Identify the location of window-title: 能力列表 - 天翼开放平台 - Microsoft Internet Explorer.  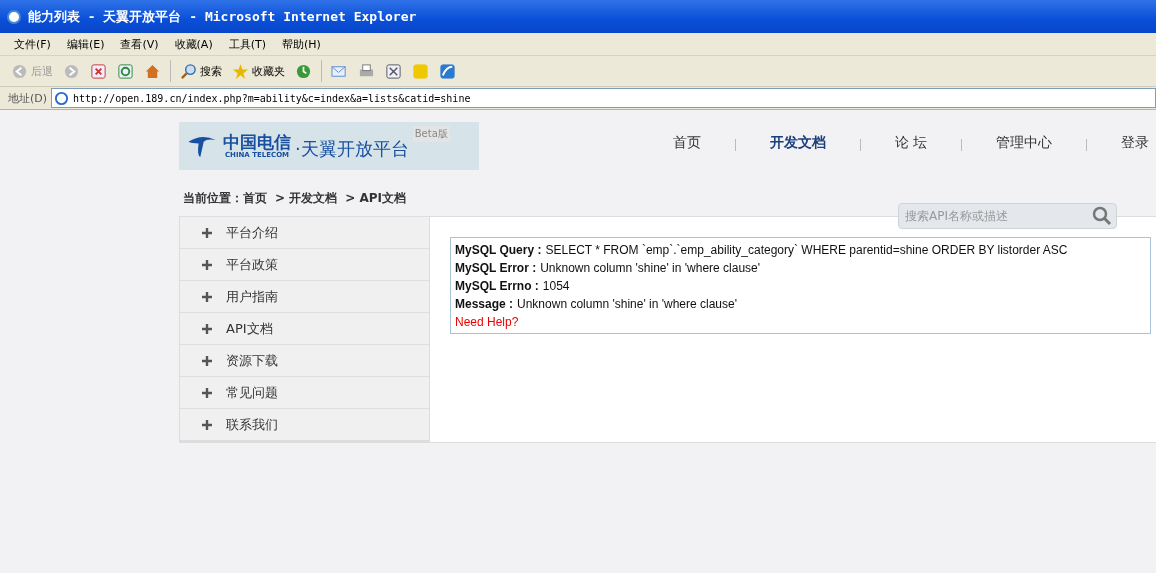
(222, 16).